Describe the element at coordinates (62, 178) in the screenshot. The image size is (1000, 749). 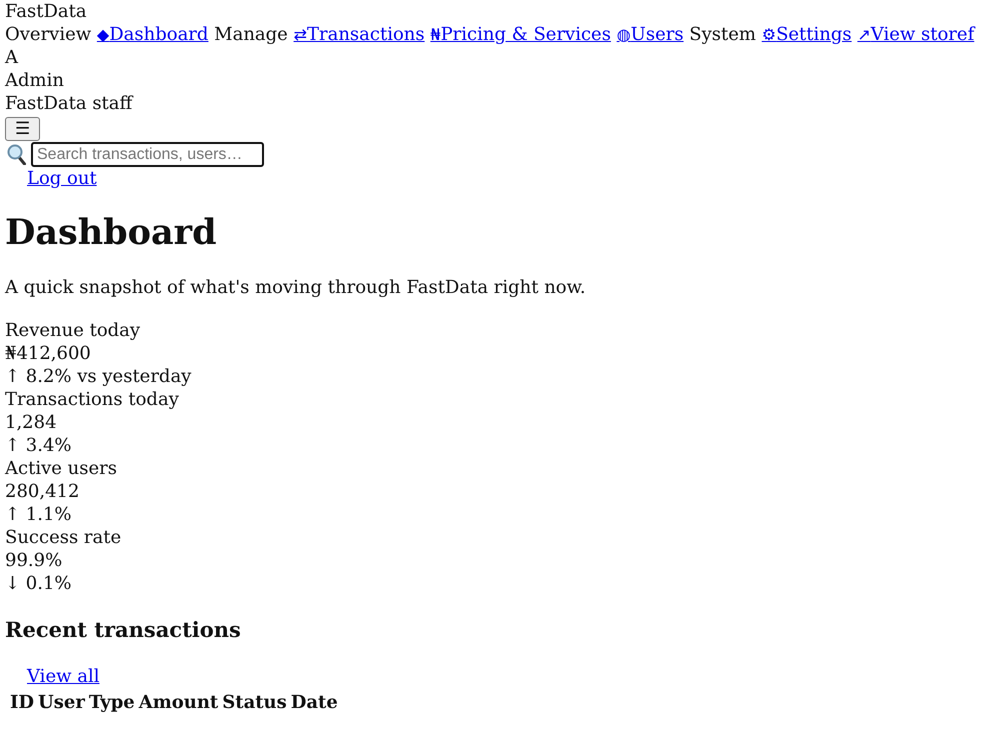
I see `logout-link: Log out` at that location.